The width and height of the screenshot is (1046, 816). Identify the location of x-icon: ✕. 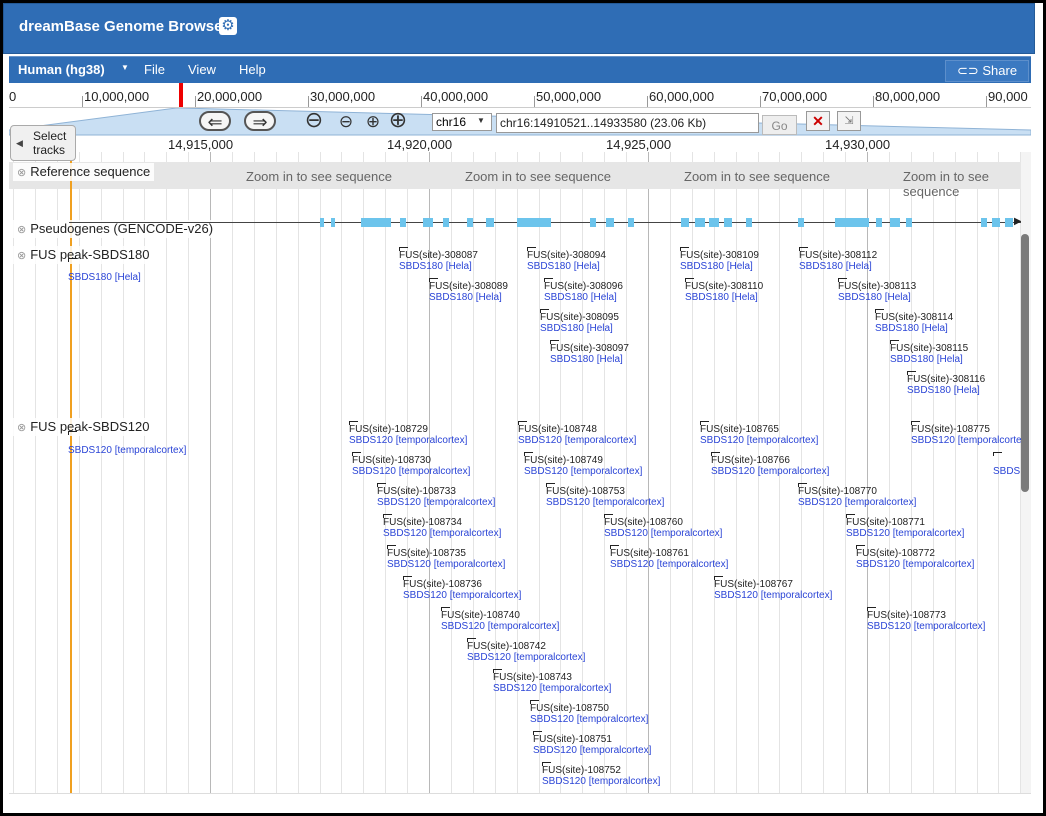
(818, 121).